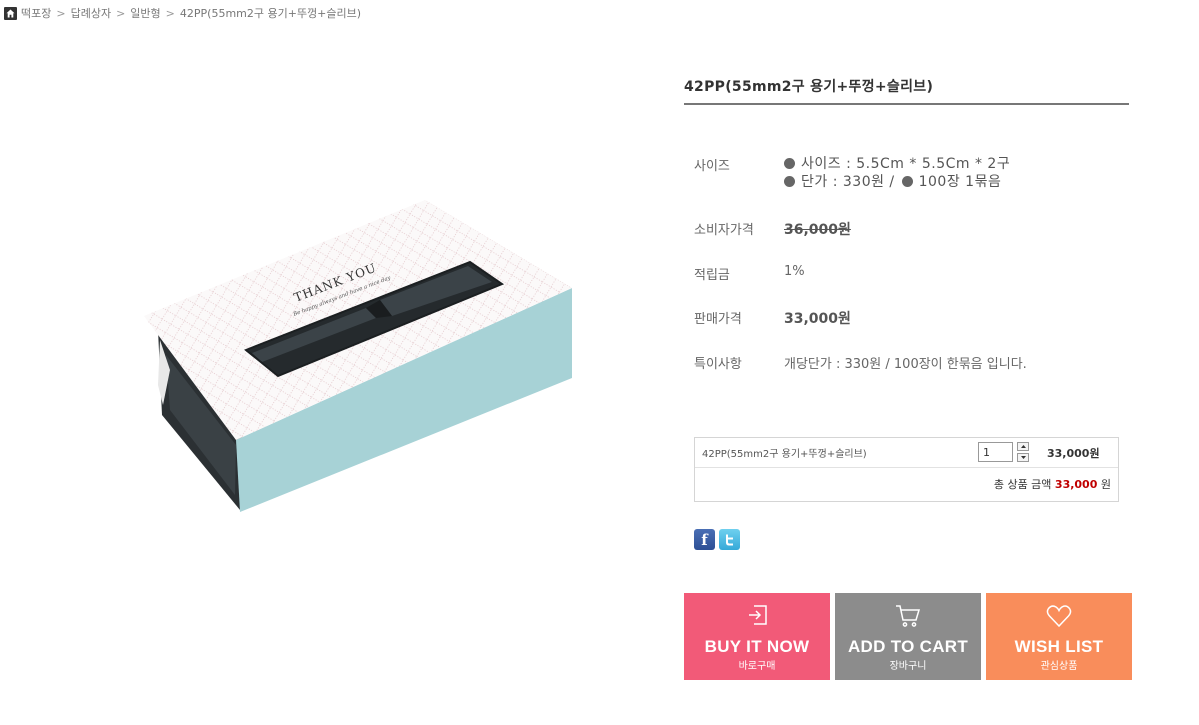  What do you see at coordinates (995, 452) in the screenshot?
I see `quantity-input` at bounding box center [995, 452].